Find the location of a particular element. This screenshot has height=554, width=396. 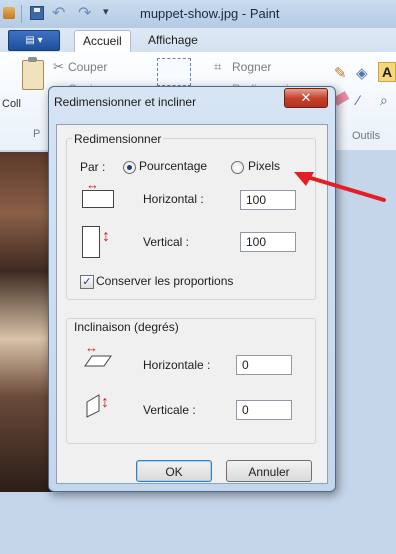

percentage-radio-label: Pourcentage is located at coordinates (173, 166).